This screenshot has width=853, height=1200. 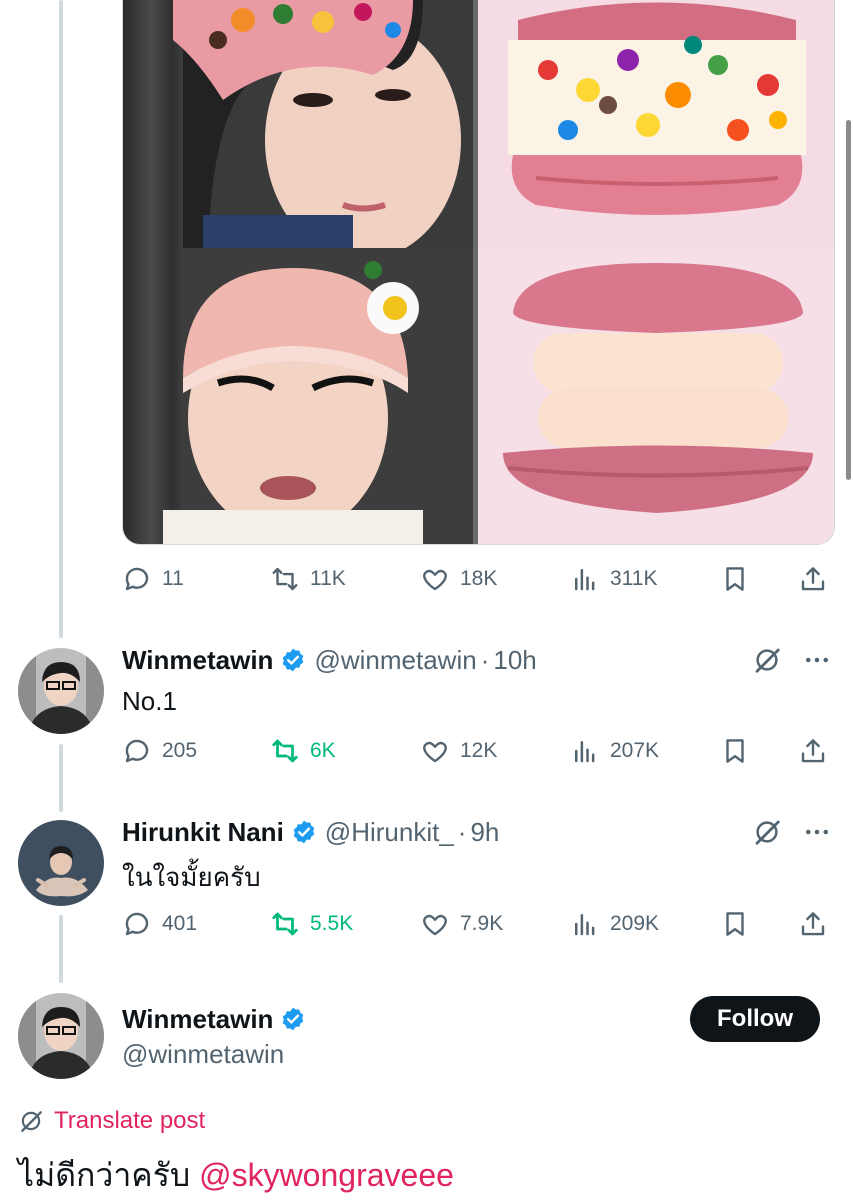 I want to click on views-button: 311K, so click(x=614, y=579).